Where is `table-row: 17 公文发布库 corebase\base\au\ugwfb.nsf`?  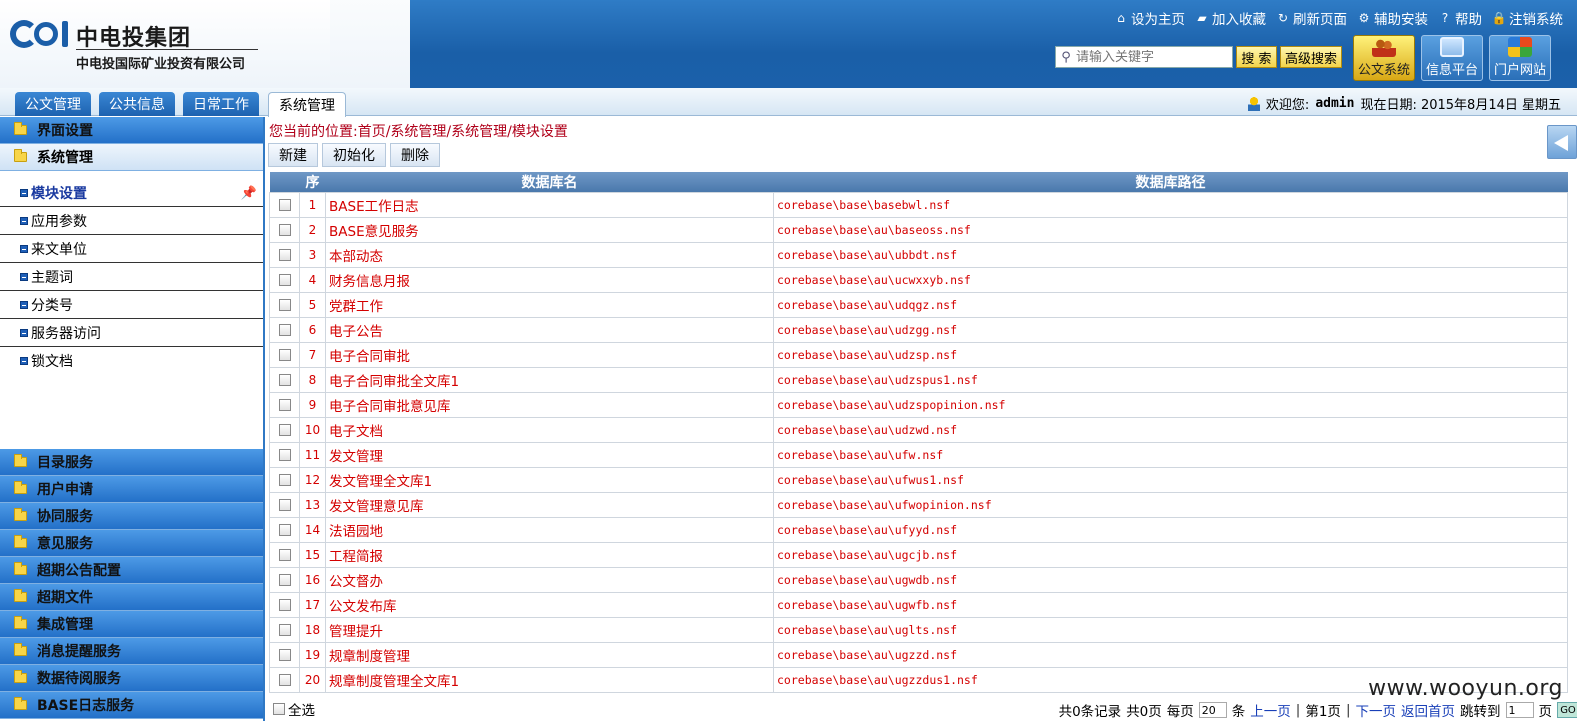 table-row: 17 公文发布库 corebase\base\au\ugwfb.nsf is located at coordinates (918, 605).